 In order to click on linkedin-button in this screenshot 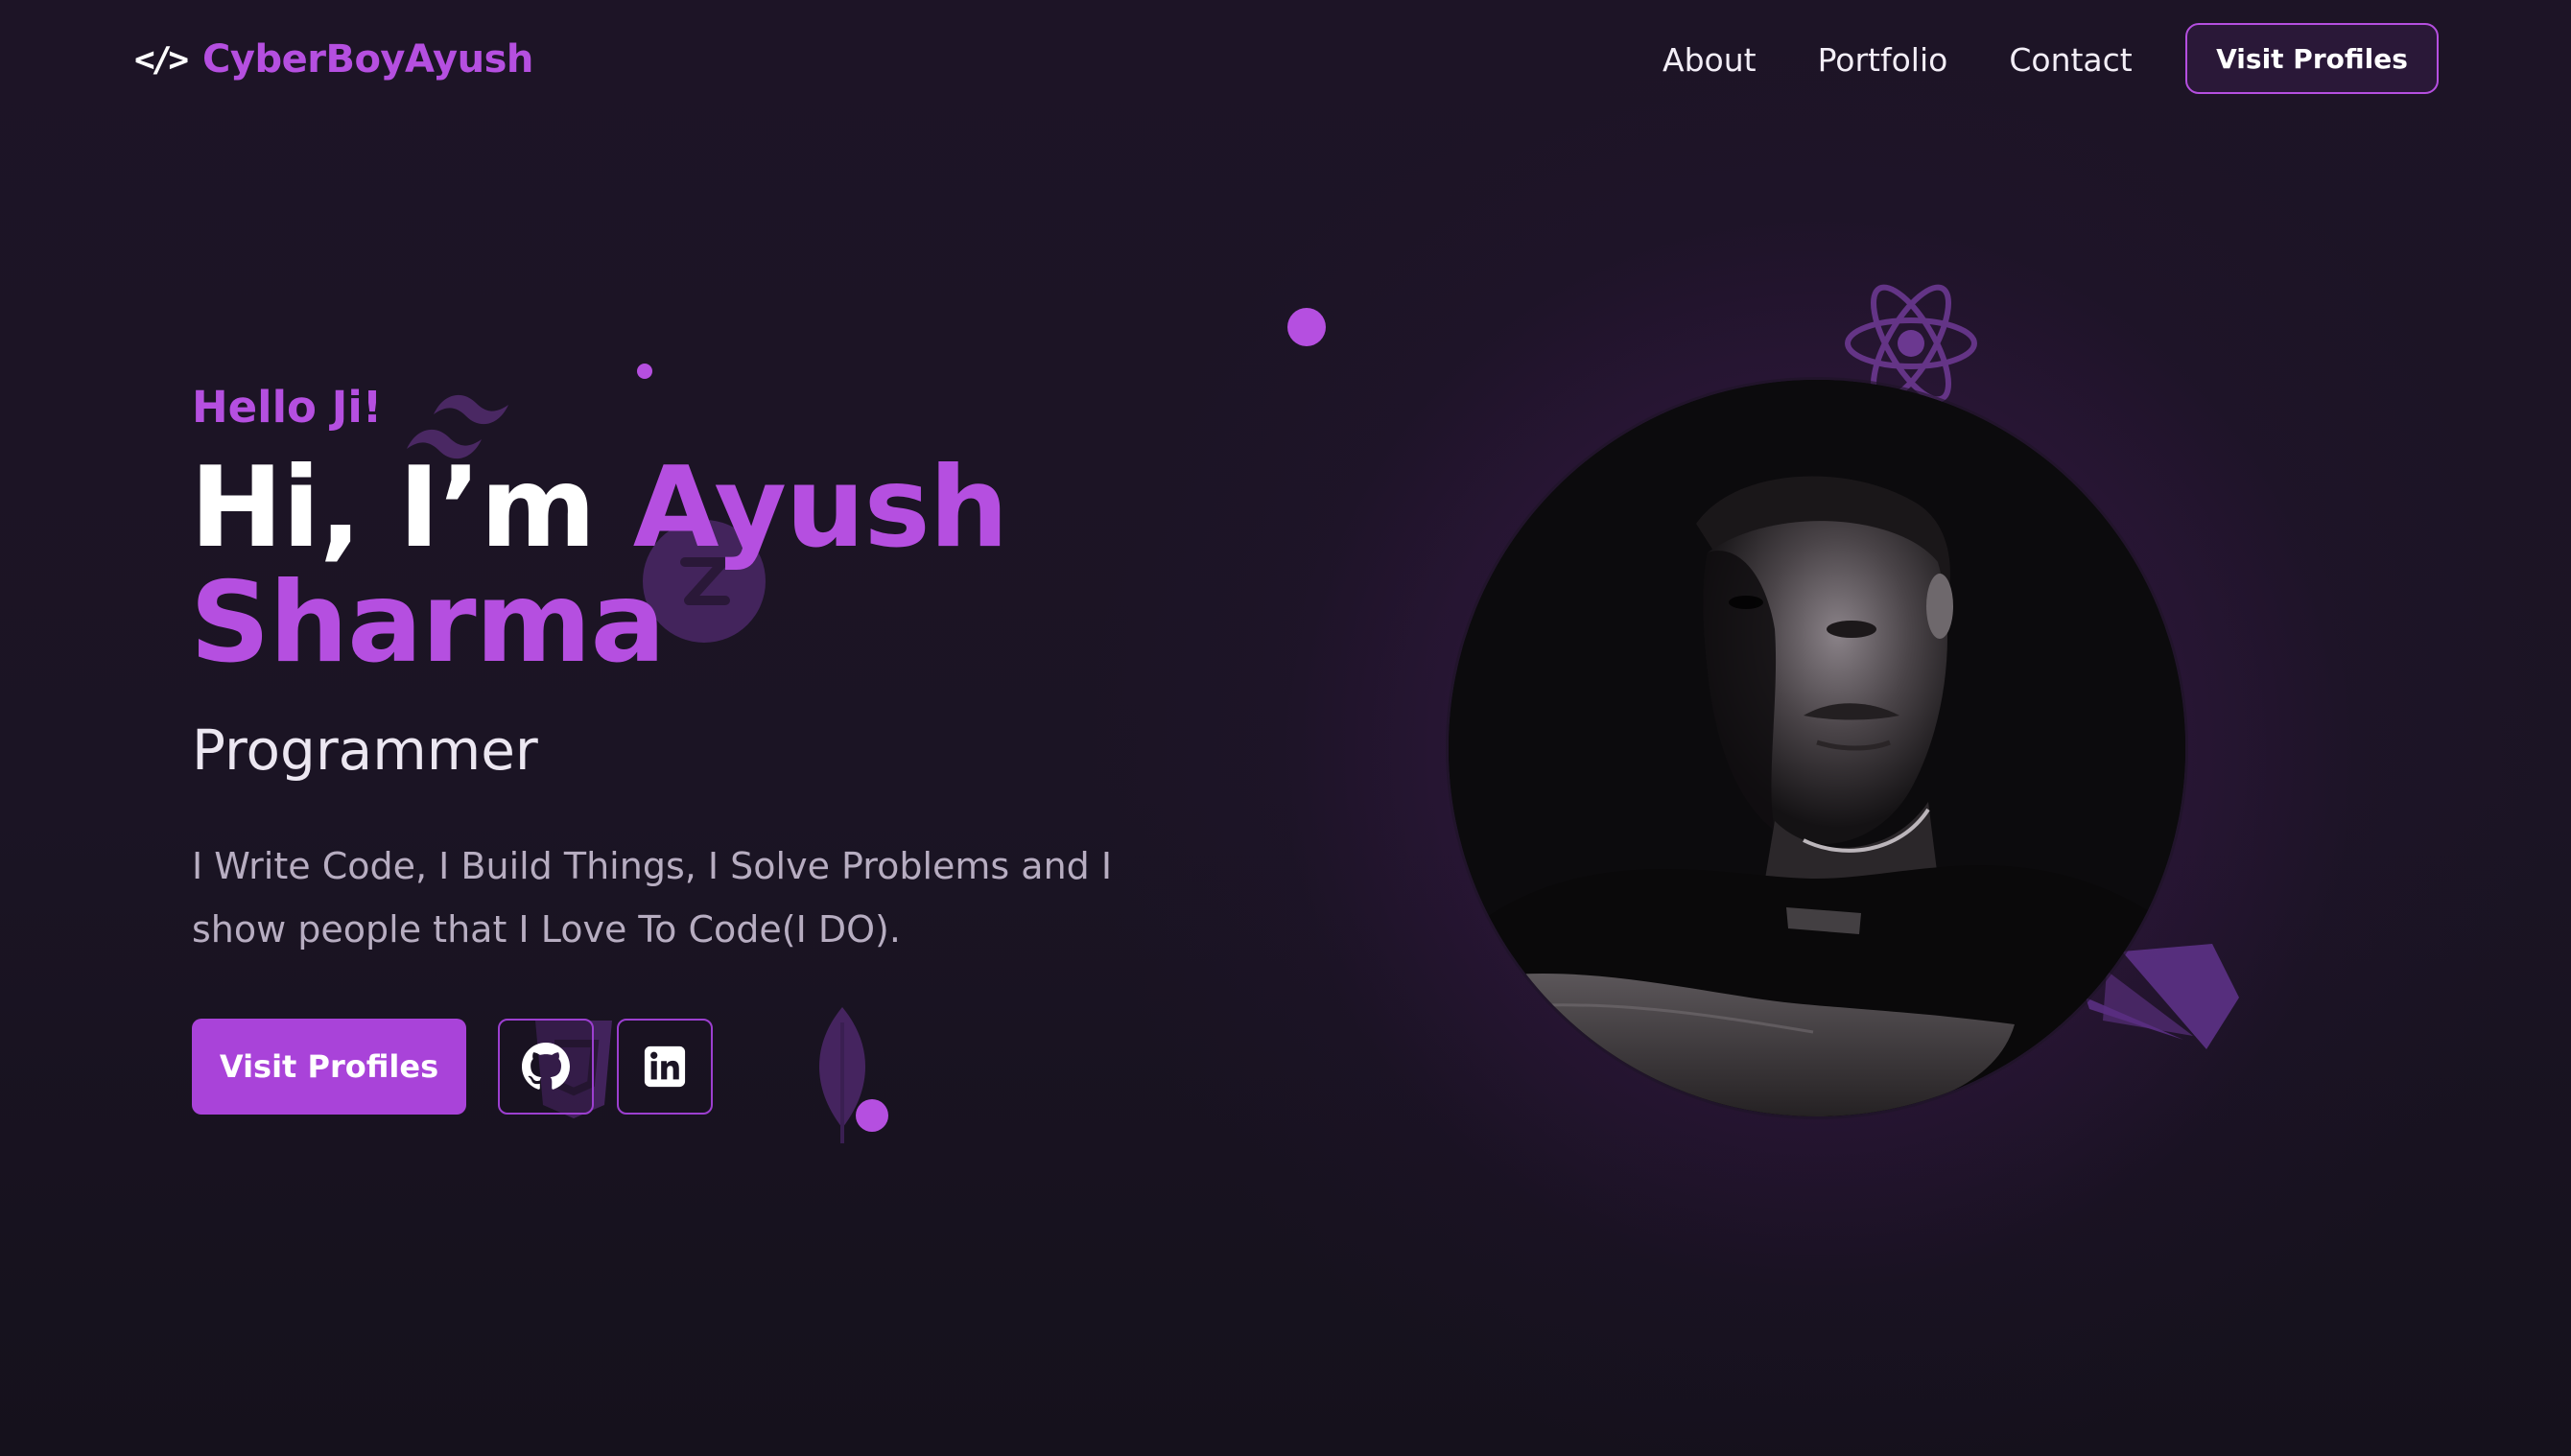, I will do `click(665, 1067)`.